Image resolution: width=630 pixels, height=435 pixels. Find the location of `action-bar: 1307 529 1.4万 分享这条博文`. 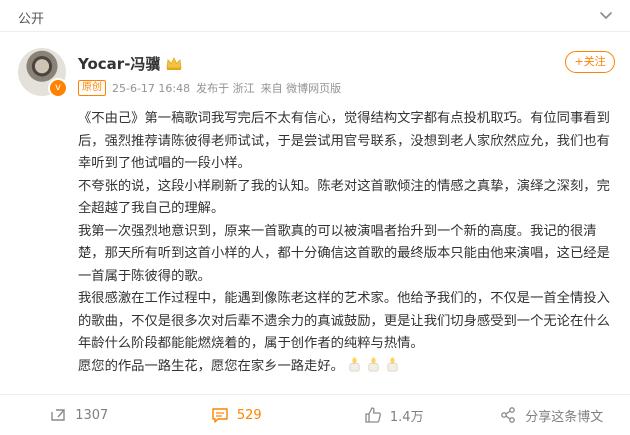

action-bar: 1307 529 1.4万 分享这条博文 is located at coordinates (315, 414).